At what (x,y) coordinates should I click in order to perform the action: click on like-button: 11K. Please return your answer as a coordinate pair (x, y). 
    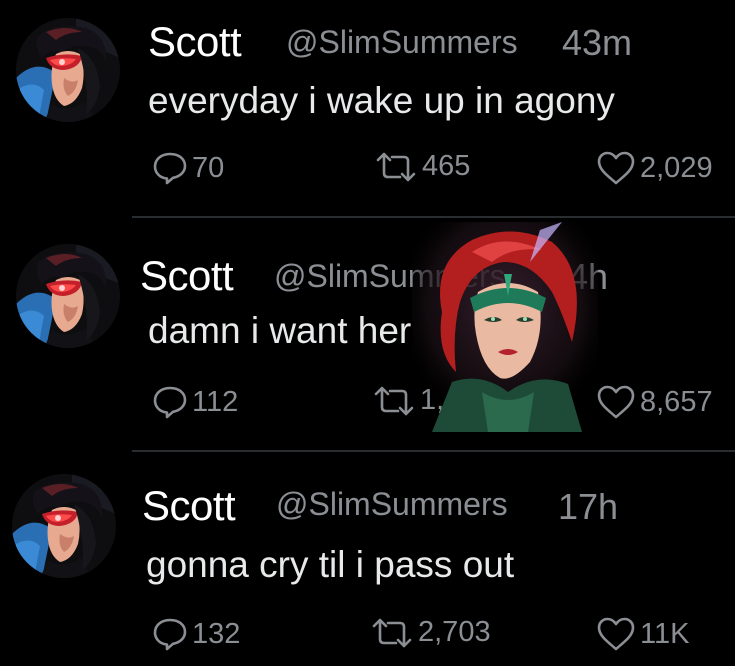
    Looking at the image, I should click on (642, 634).